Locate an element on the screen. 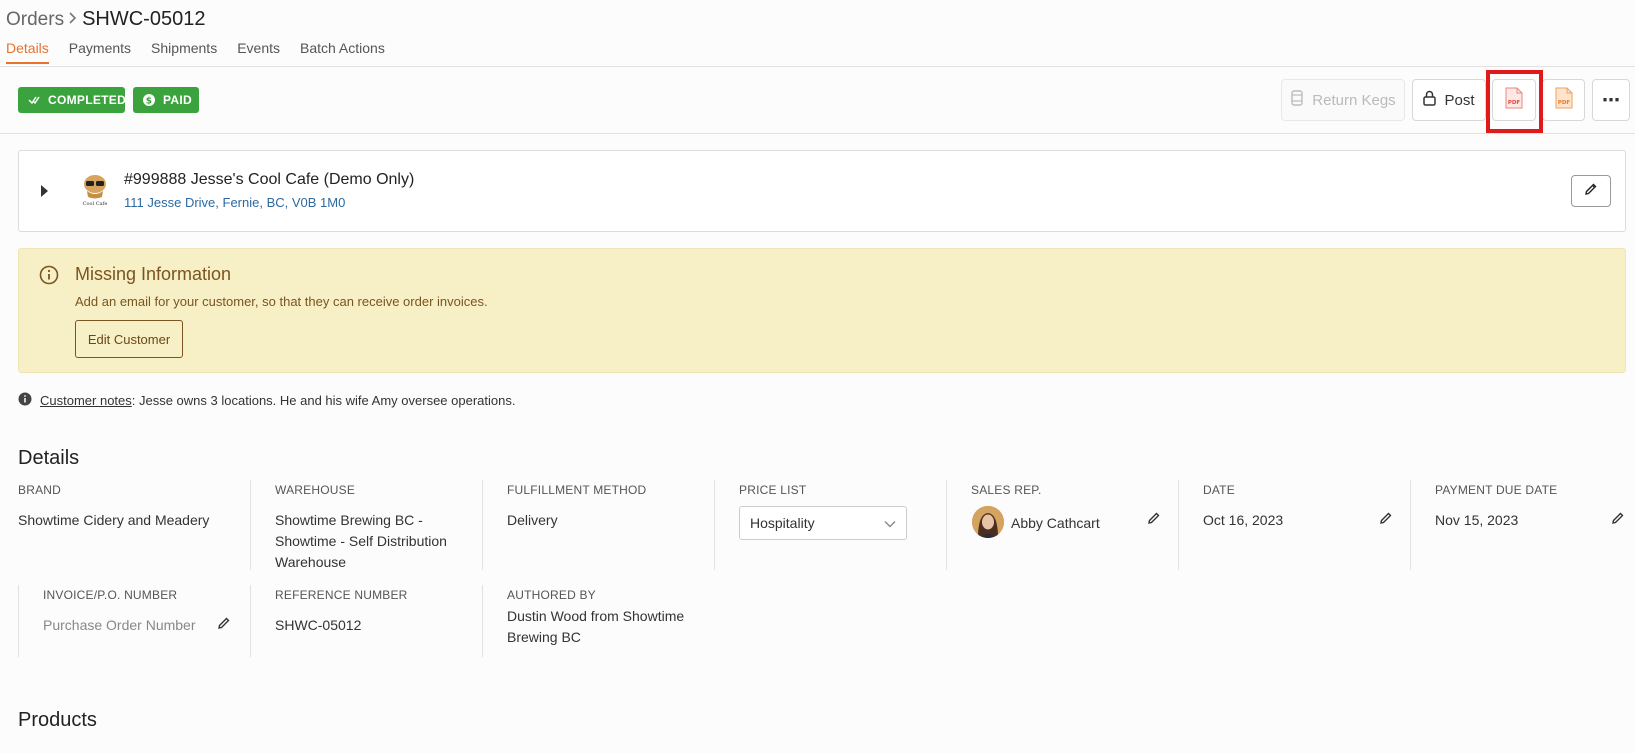 The height and width of the screenshot is (753, 1635). pencil-icon is located at coordinates (1591, 191).